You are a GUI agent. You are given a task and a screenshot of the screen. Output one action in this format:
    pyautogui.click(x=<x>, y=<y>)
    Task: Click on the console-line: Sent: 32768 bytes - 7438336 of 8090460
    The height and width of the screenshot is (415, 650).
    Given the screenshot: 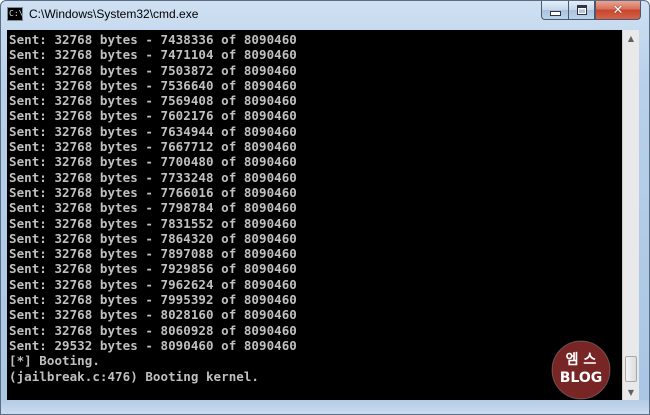 What is the action you would take?
    pyautogui.click(x=153, y=39)
    